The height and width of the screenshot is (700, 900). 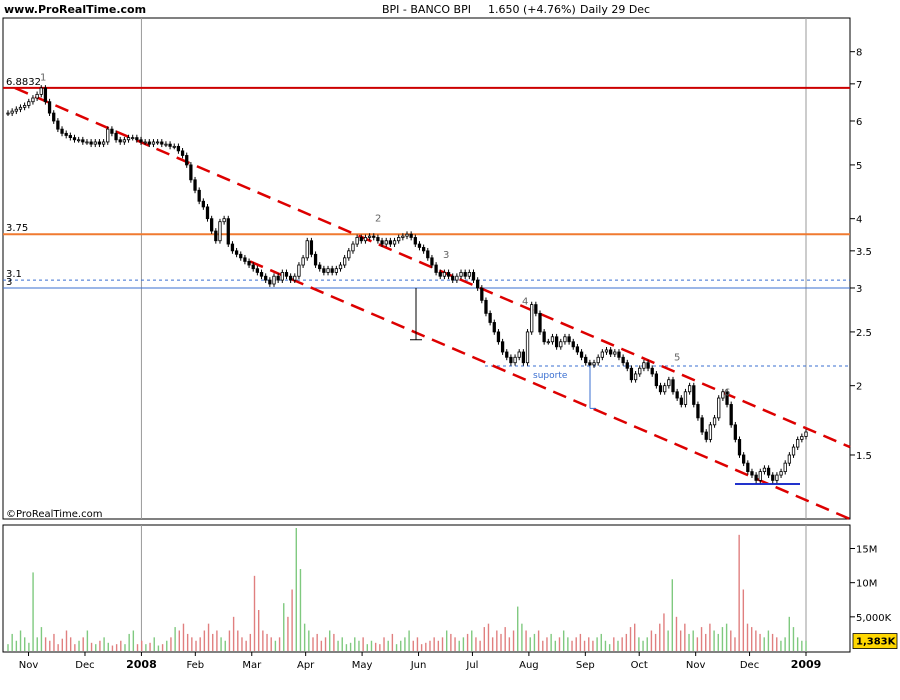 I want to click on wave-label: 5, so click(x=677, y=358).